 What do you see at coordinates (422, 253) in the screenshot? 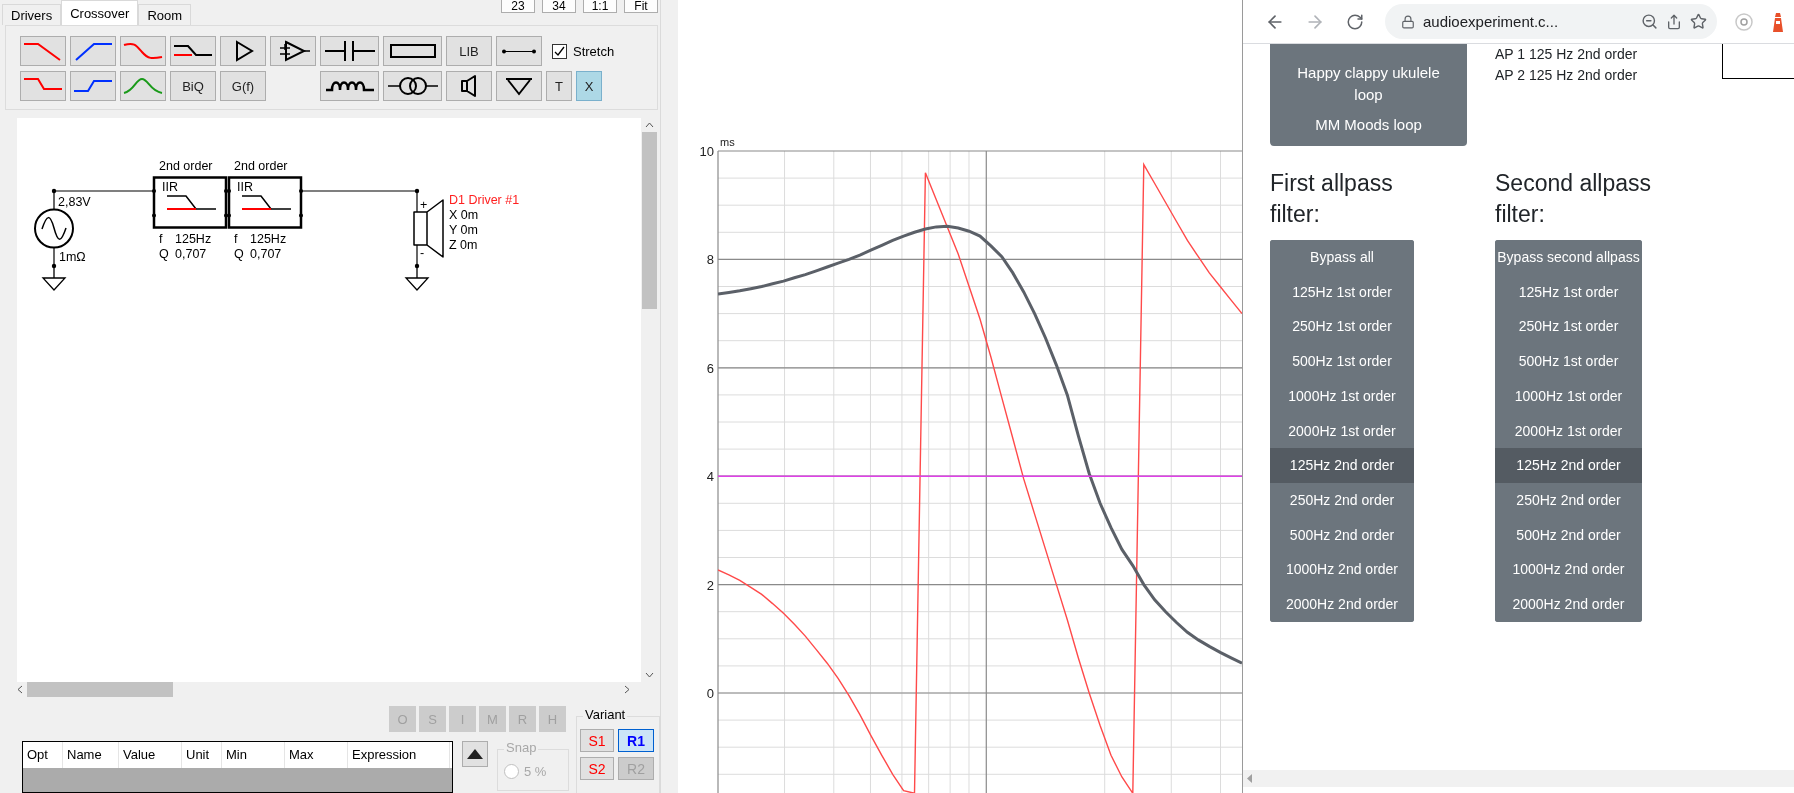
I see `minus-label: -` at bounding box center [422, 253].